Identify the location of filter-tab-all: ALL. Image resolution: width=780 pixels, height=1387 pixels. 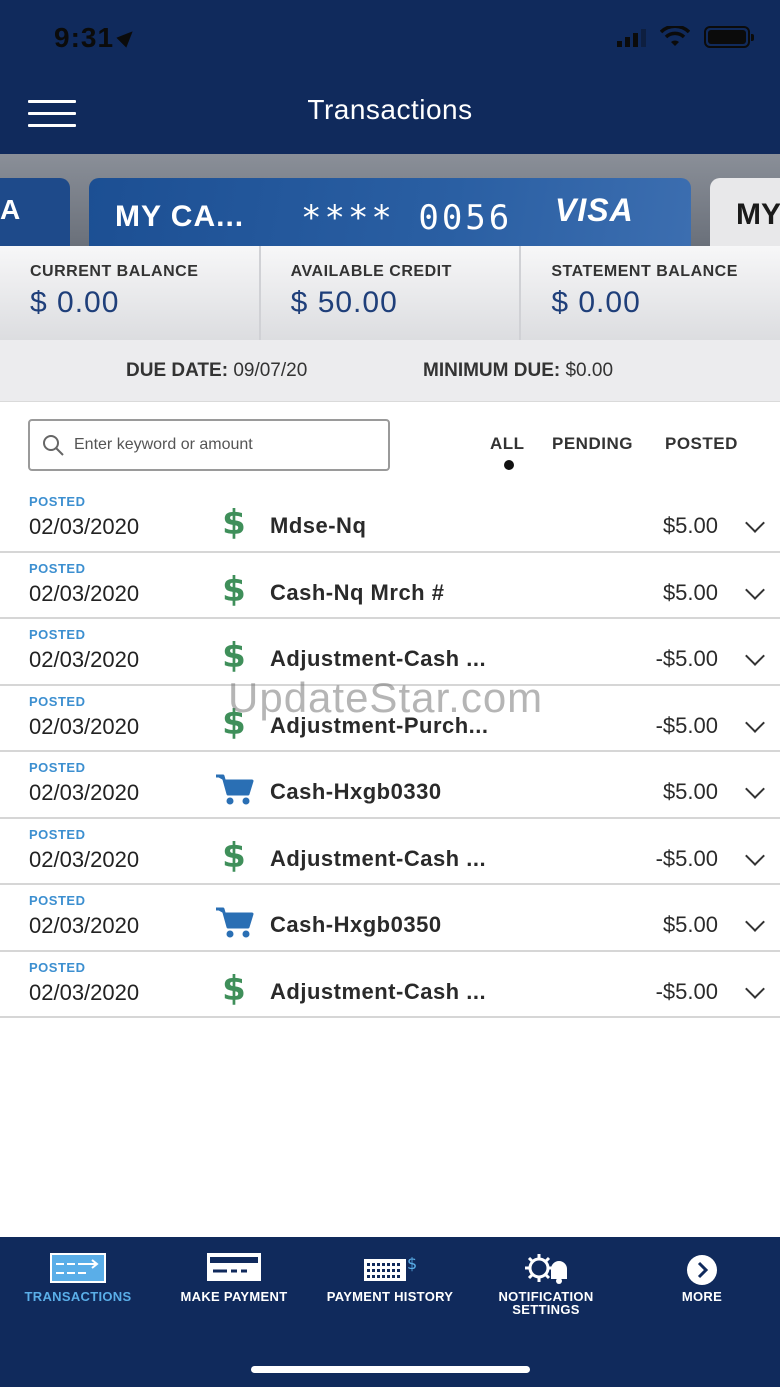
(507, 444).